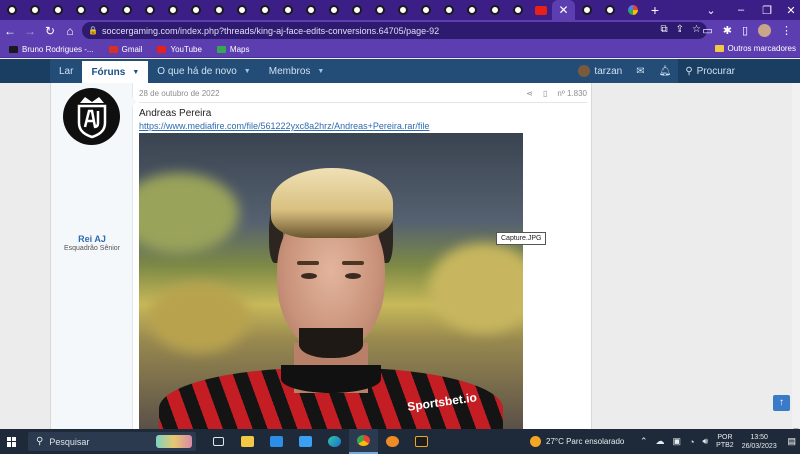  Describe the element at coordinates (791, 441) in the screenshot. I see `notification-icon: ▤` at that location.